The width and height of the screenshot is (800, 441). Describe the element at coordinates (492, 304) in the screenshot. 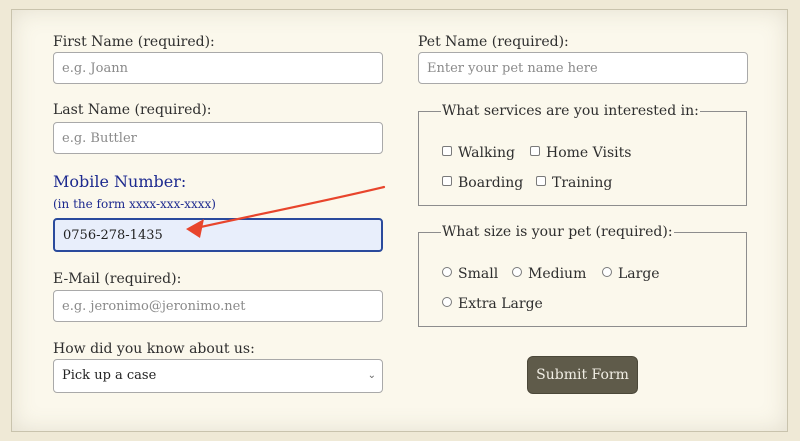

I see `size-option-extra-large: Extra Large` at that location.